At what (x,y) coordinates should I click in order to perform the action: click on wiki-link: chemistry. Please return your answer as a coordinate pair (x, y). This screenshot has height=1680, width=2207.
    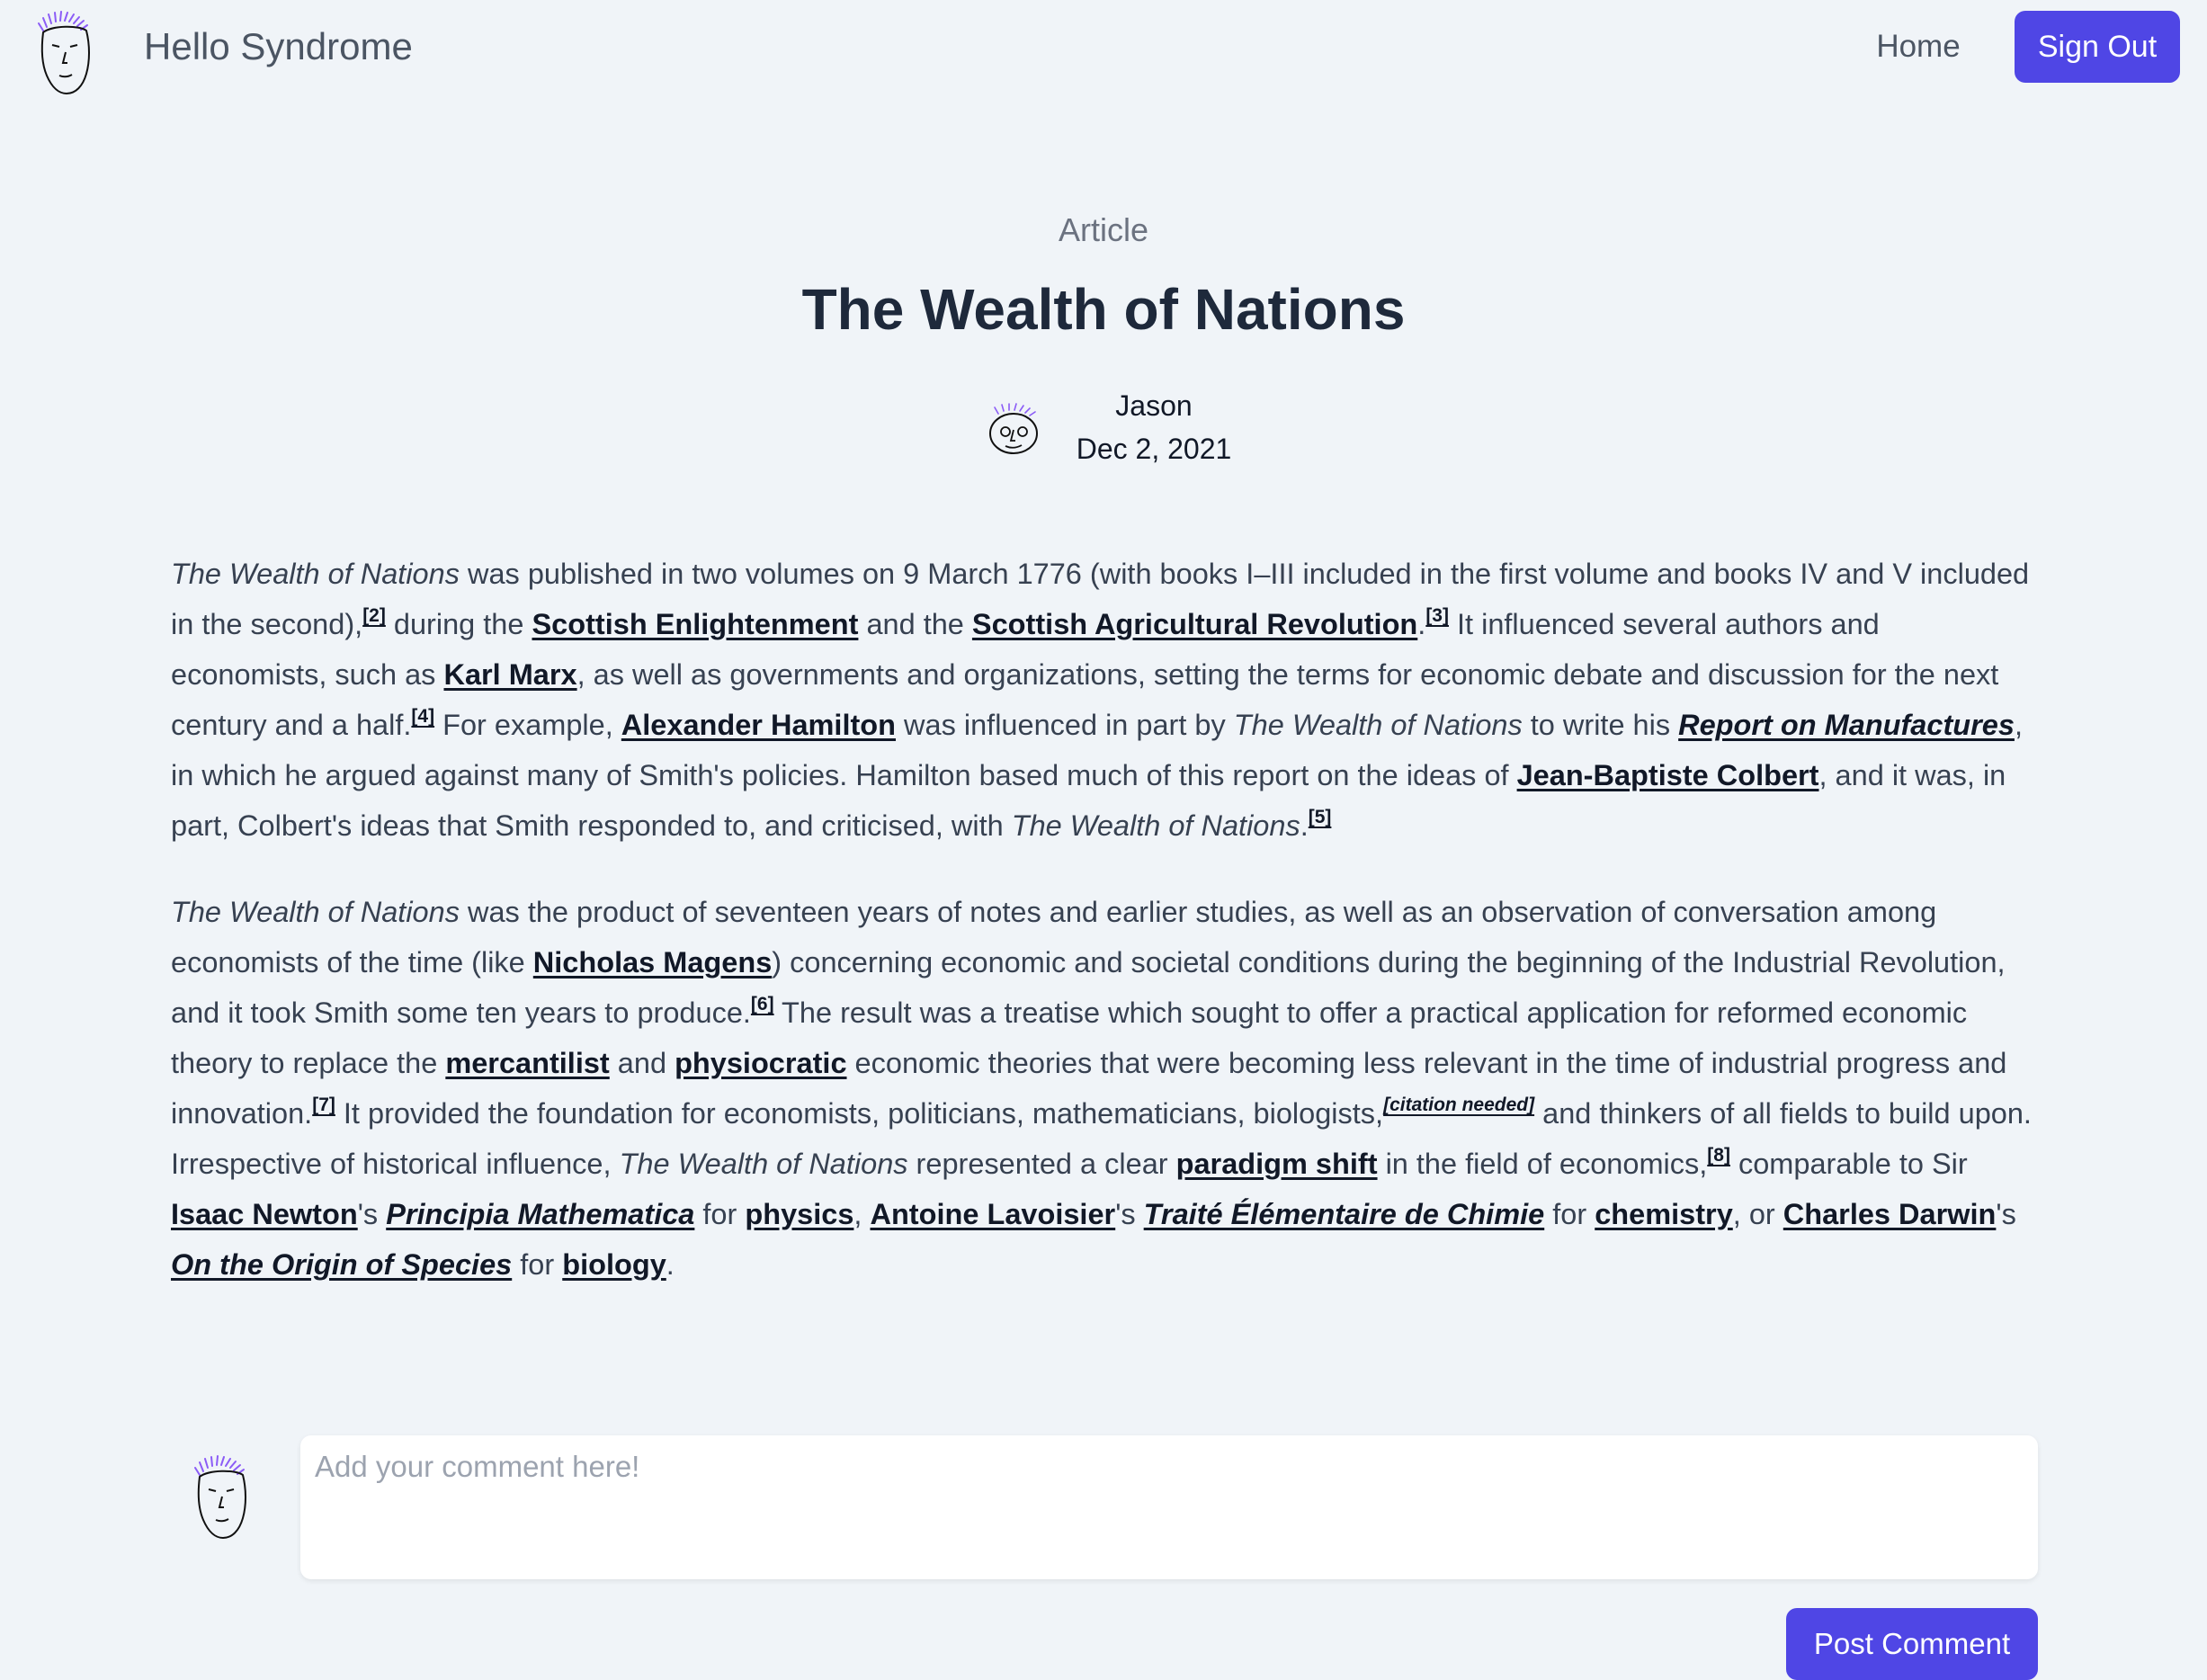
    Looking at the image, I should click on (1664, 1214).